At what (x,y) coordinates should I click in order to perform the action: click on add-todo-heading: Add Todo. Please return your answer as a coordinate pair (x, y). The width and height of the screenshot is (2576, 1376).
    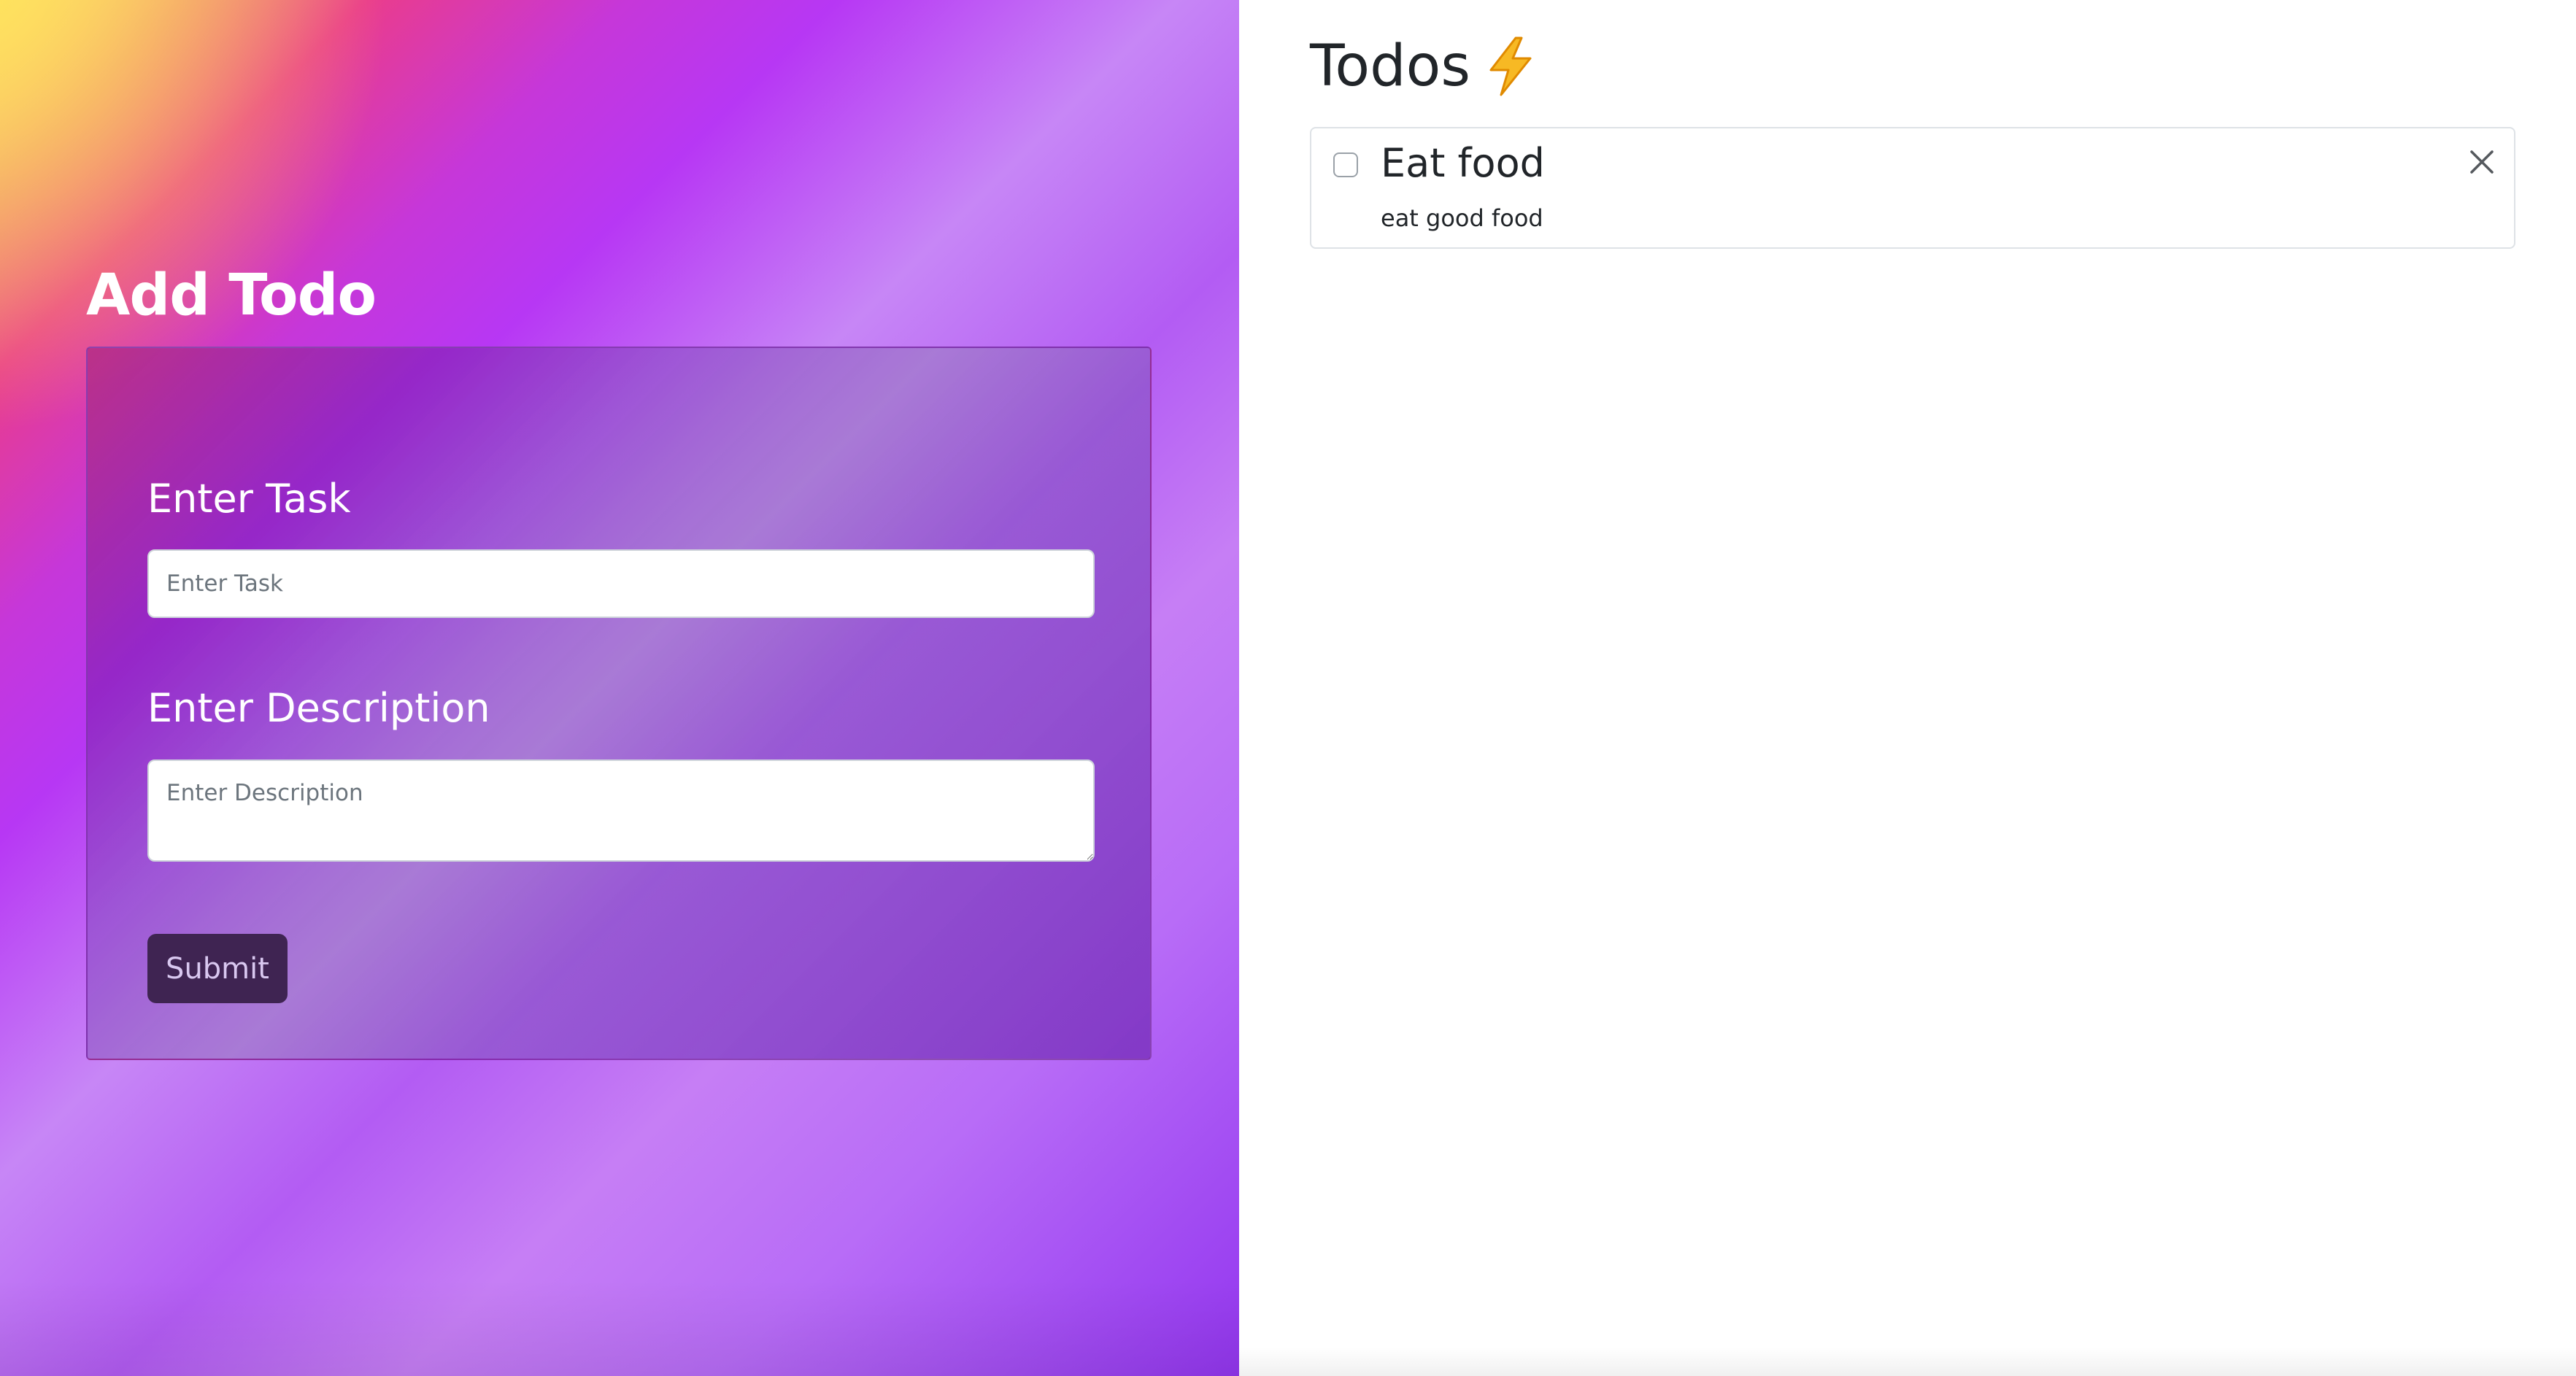
    Looking at the image, I should click on (232, 295).